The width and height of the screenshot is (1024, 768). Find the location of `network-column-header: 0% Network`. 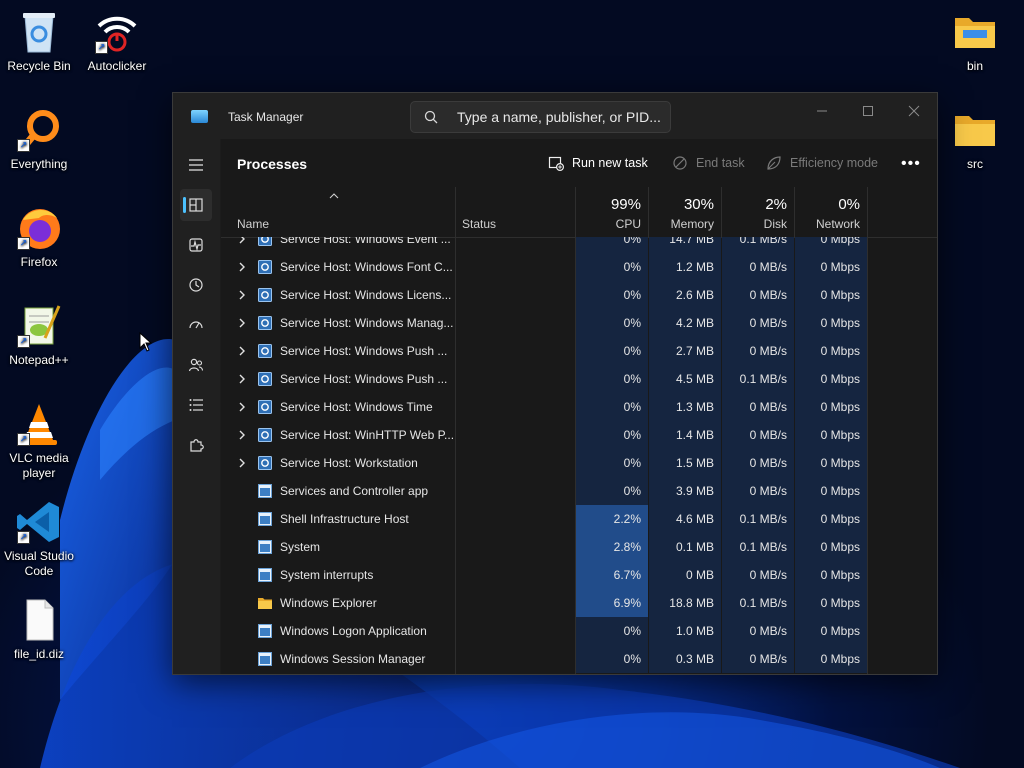

network-column-header: 0% Network is located at coordinates (831, 212).